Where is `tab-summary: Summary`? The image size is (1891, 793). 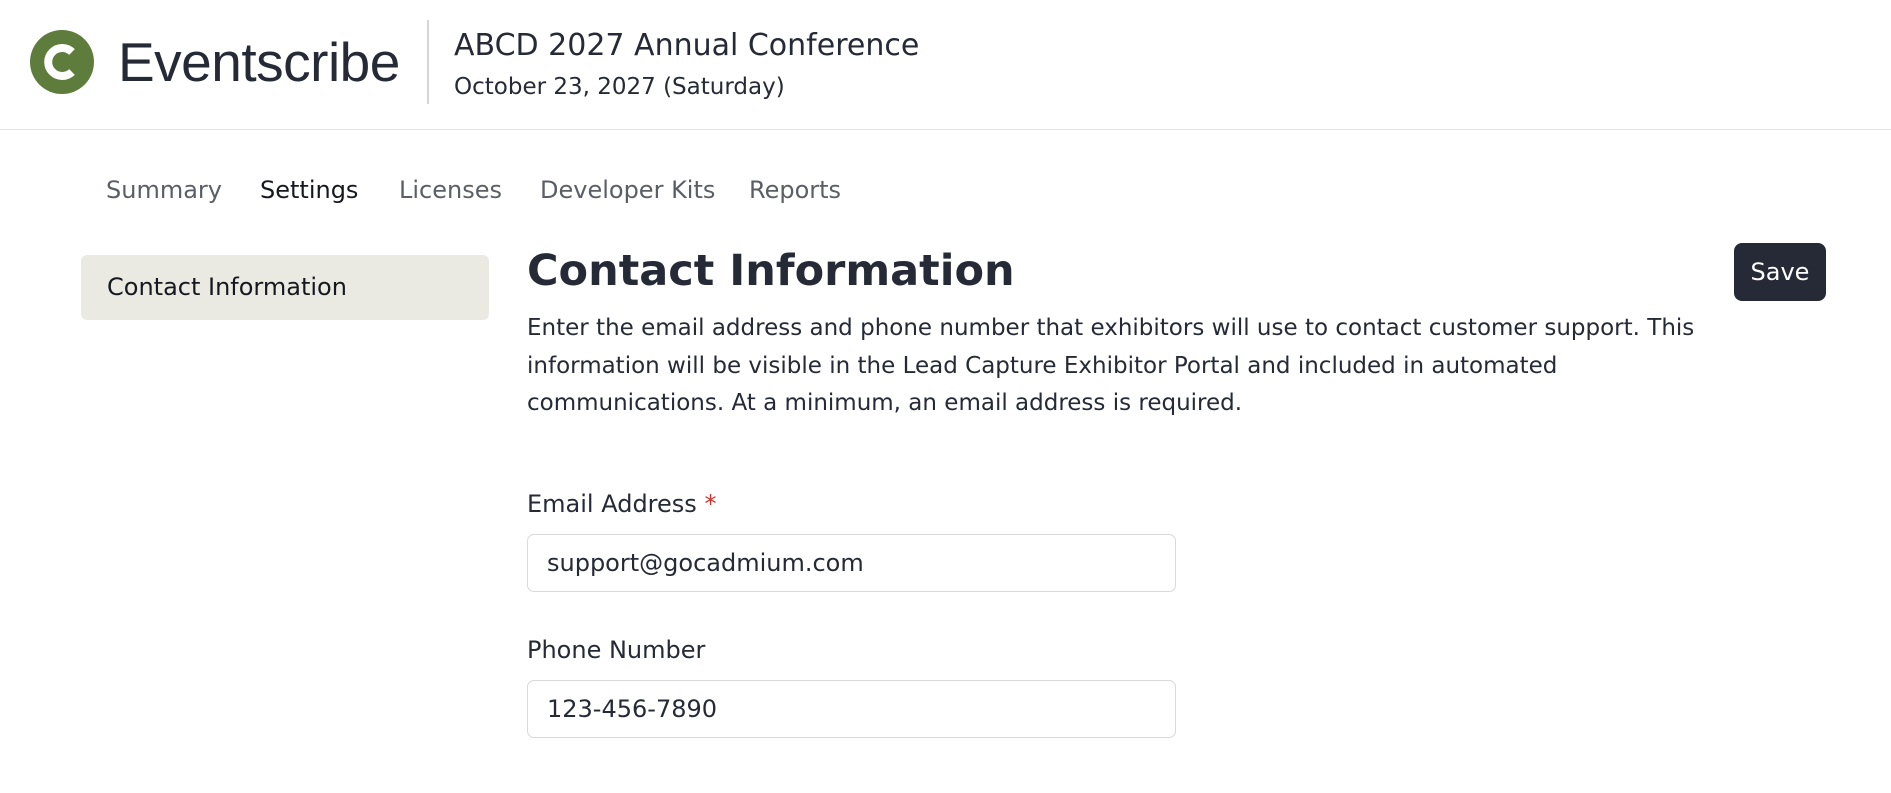
tab-summary: Summary is located at coordinates (164, 190).